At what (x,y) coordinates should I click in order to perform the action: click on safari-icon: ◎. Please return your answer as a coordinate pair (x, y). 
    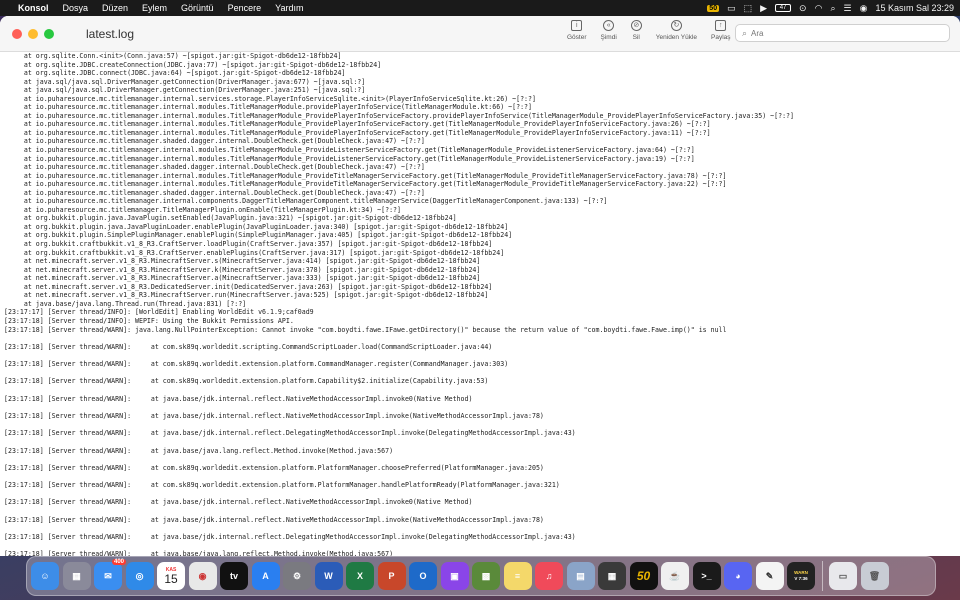
    Looking at the image, I should click on (139, 576).